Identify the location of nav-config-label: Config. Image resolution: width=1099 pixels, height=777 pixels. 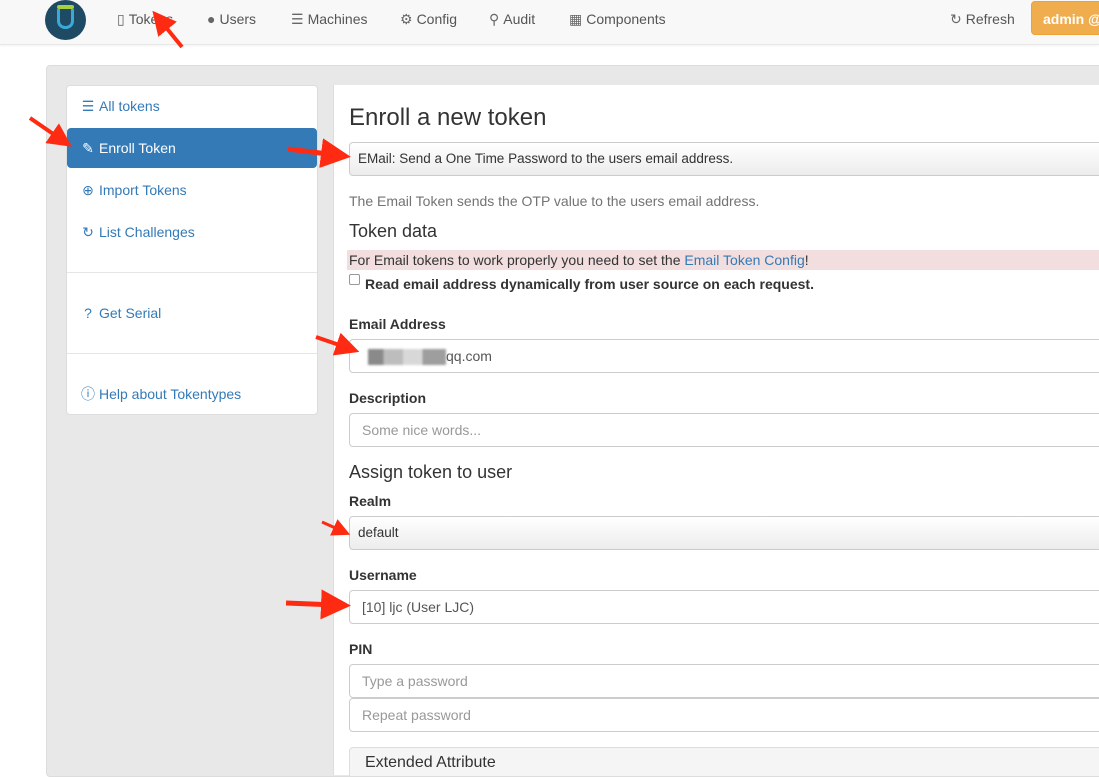
(437, 19).